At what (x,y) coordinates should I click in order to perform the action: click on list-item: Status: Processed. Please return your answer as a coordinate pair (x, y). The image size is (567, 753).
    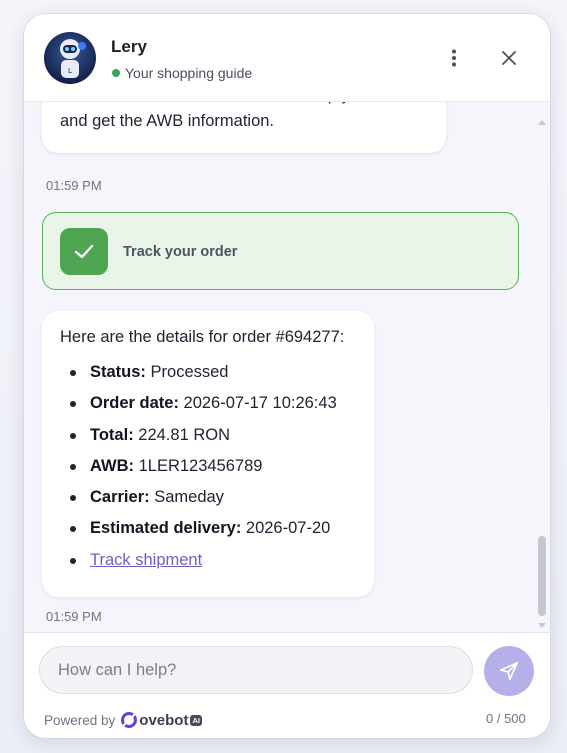
    Looking at the image, I should click on (198, 378).